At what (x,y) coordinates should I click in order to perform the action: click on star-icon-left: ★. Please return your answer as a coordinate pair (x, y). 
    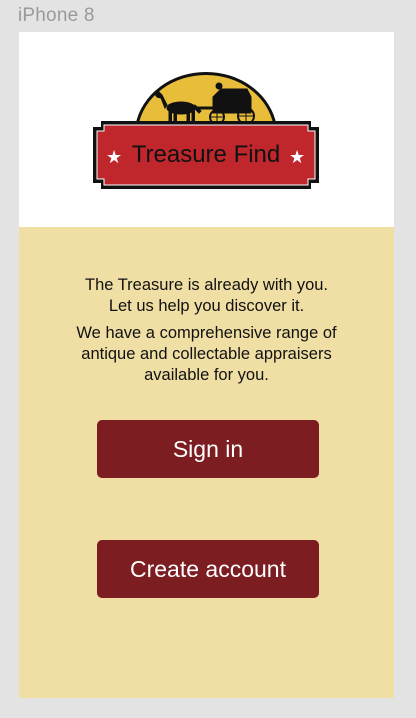
    Looking at the image, I should click on (114, 157).